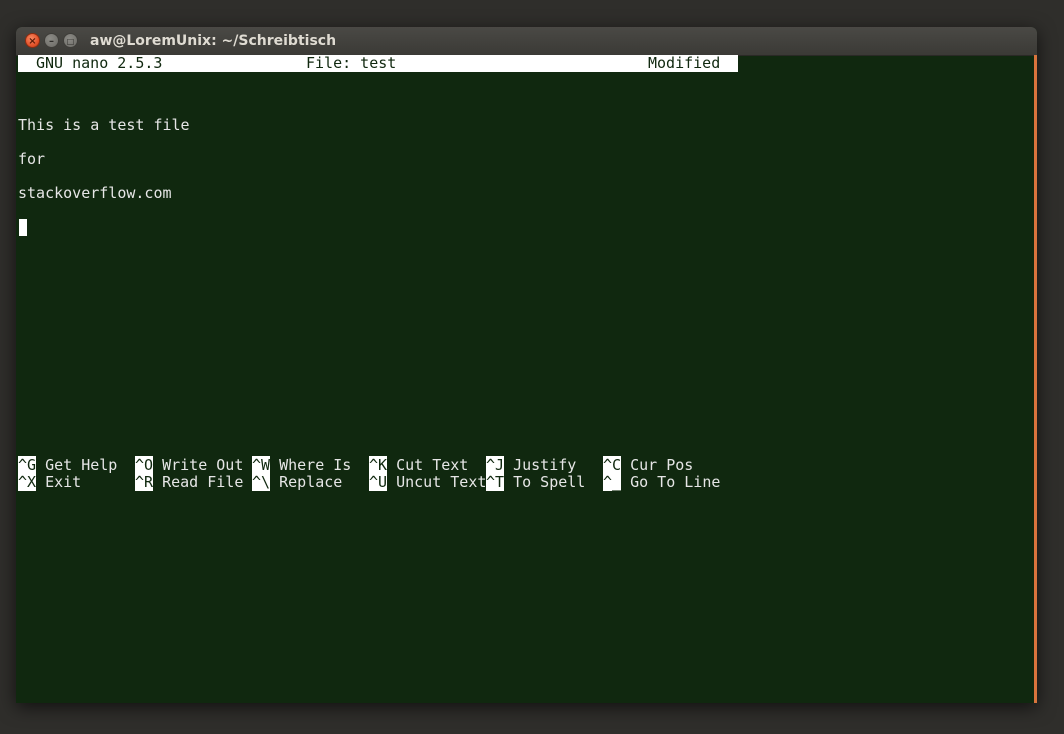 This screenshot has height=734, width=1064. I want to click on shortcut-key: ^U, so click(378, 482).